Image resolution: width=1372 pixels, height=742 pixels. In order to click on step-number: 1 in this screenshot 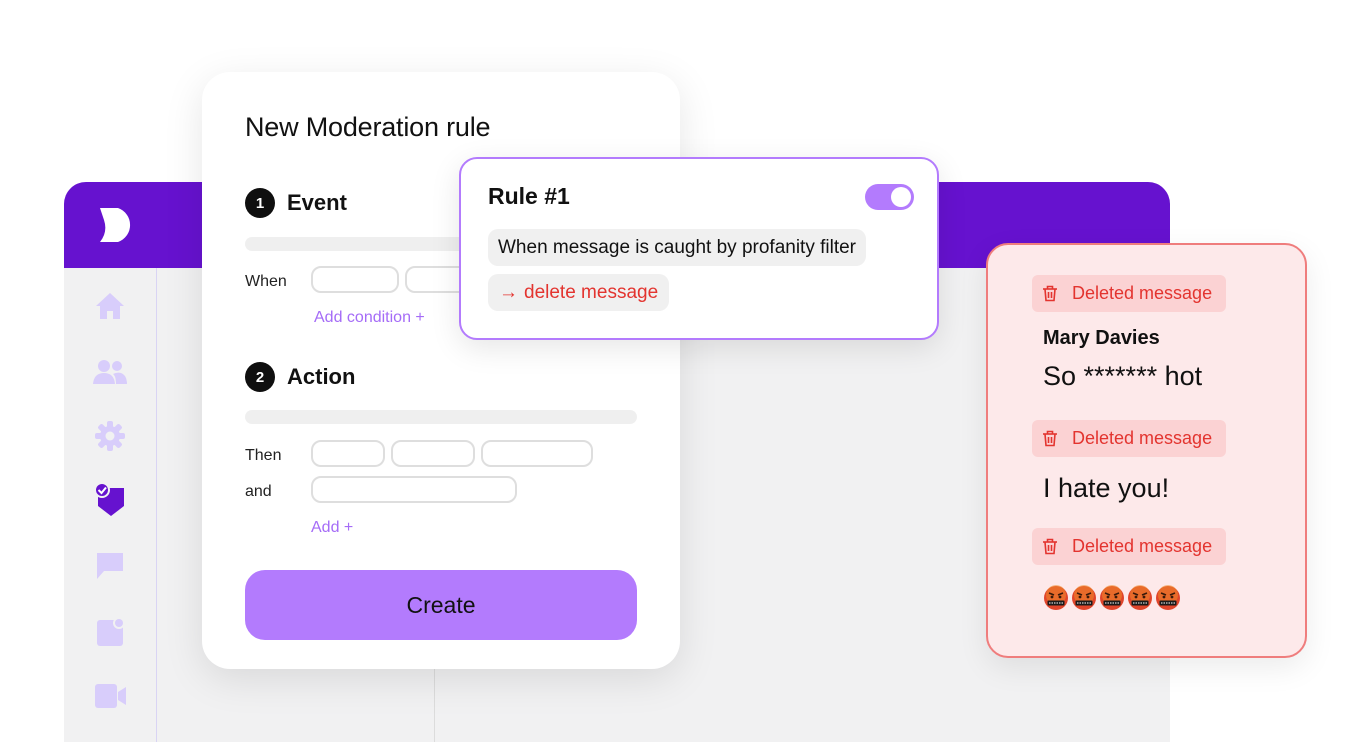, I will do `click(260, 203)`.